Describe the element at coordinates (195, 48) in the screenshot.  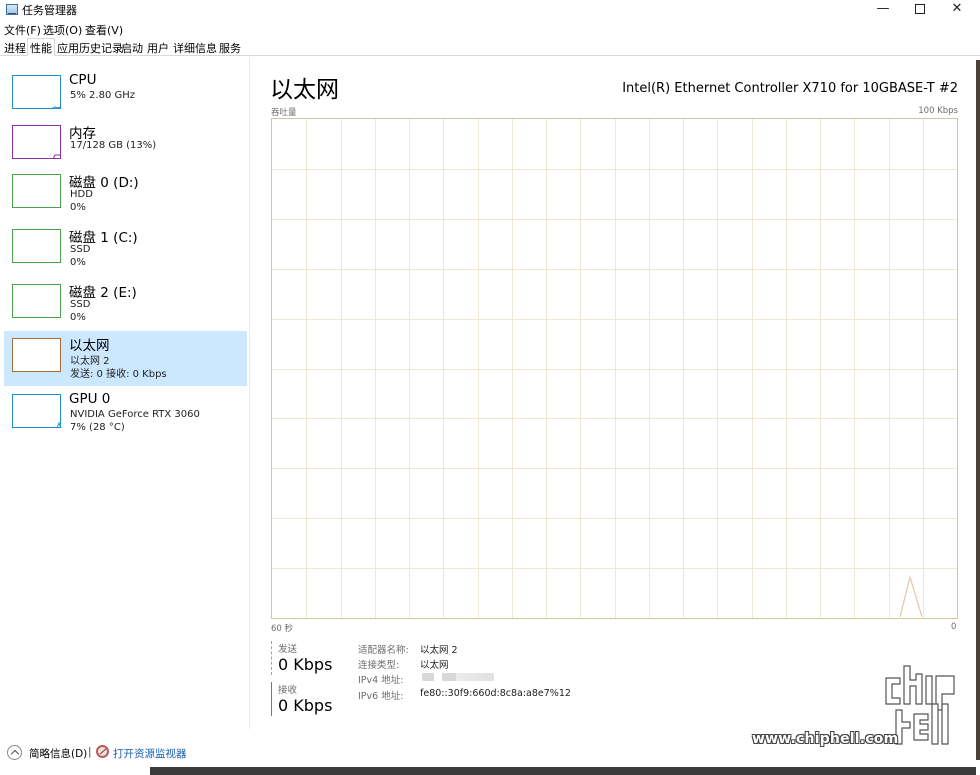
I see `tab-details: 详细信息` at that location.